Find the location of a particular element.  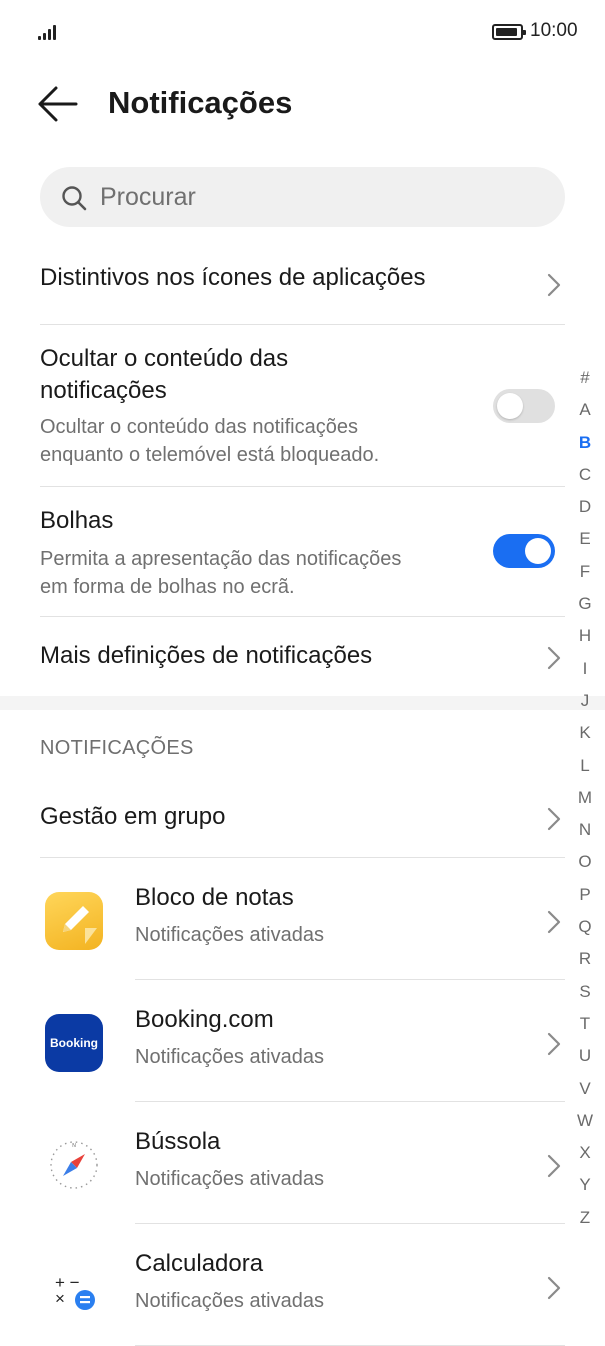

index-letter: L is located at coordinates (585, 766).